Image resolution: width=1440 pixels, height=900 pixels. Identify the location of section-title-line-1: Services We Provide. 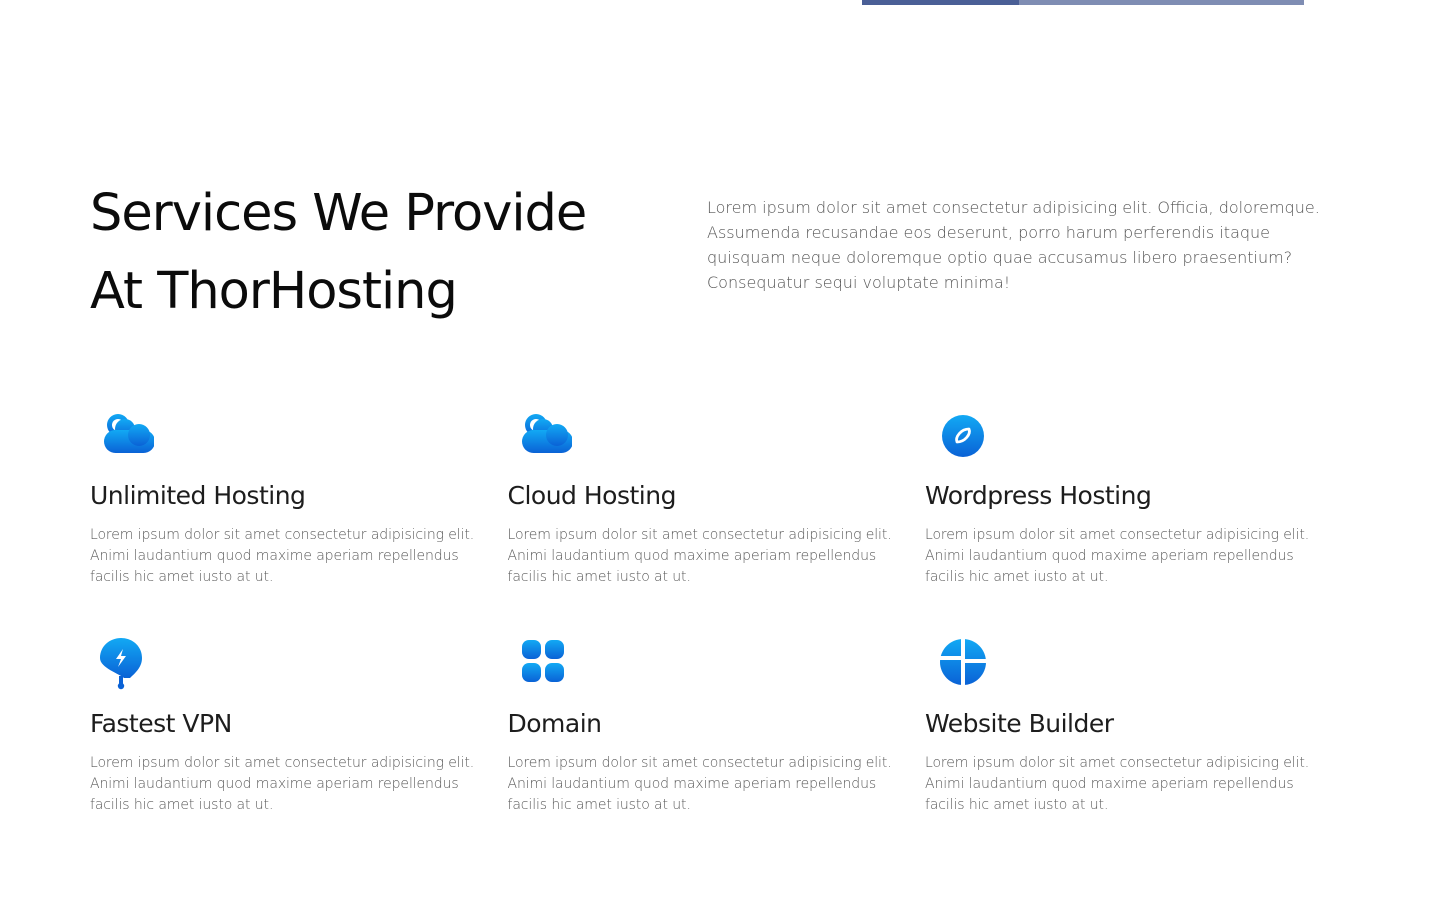
(338, 213).